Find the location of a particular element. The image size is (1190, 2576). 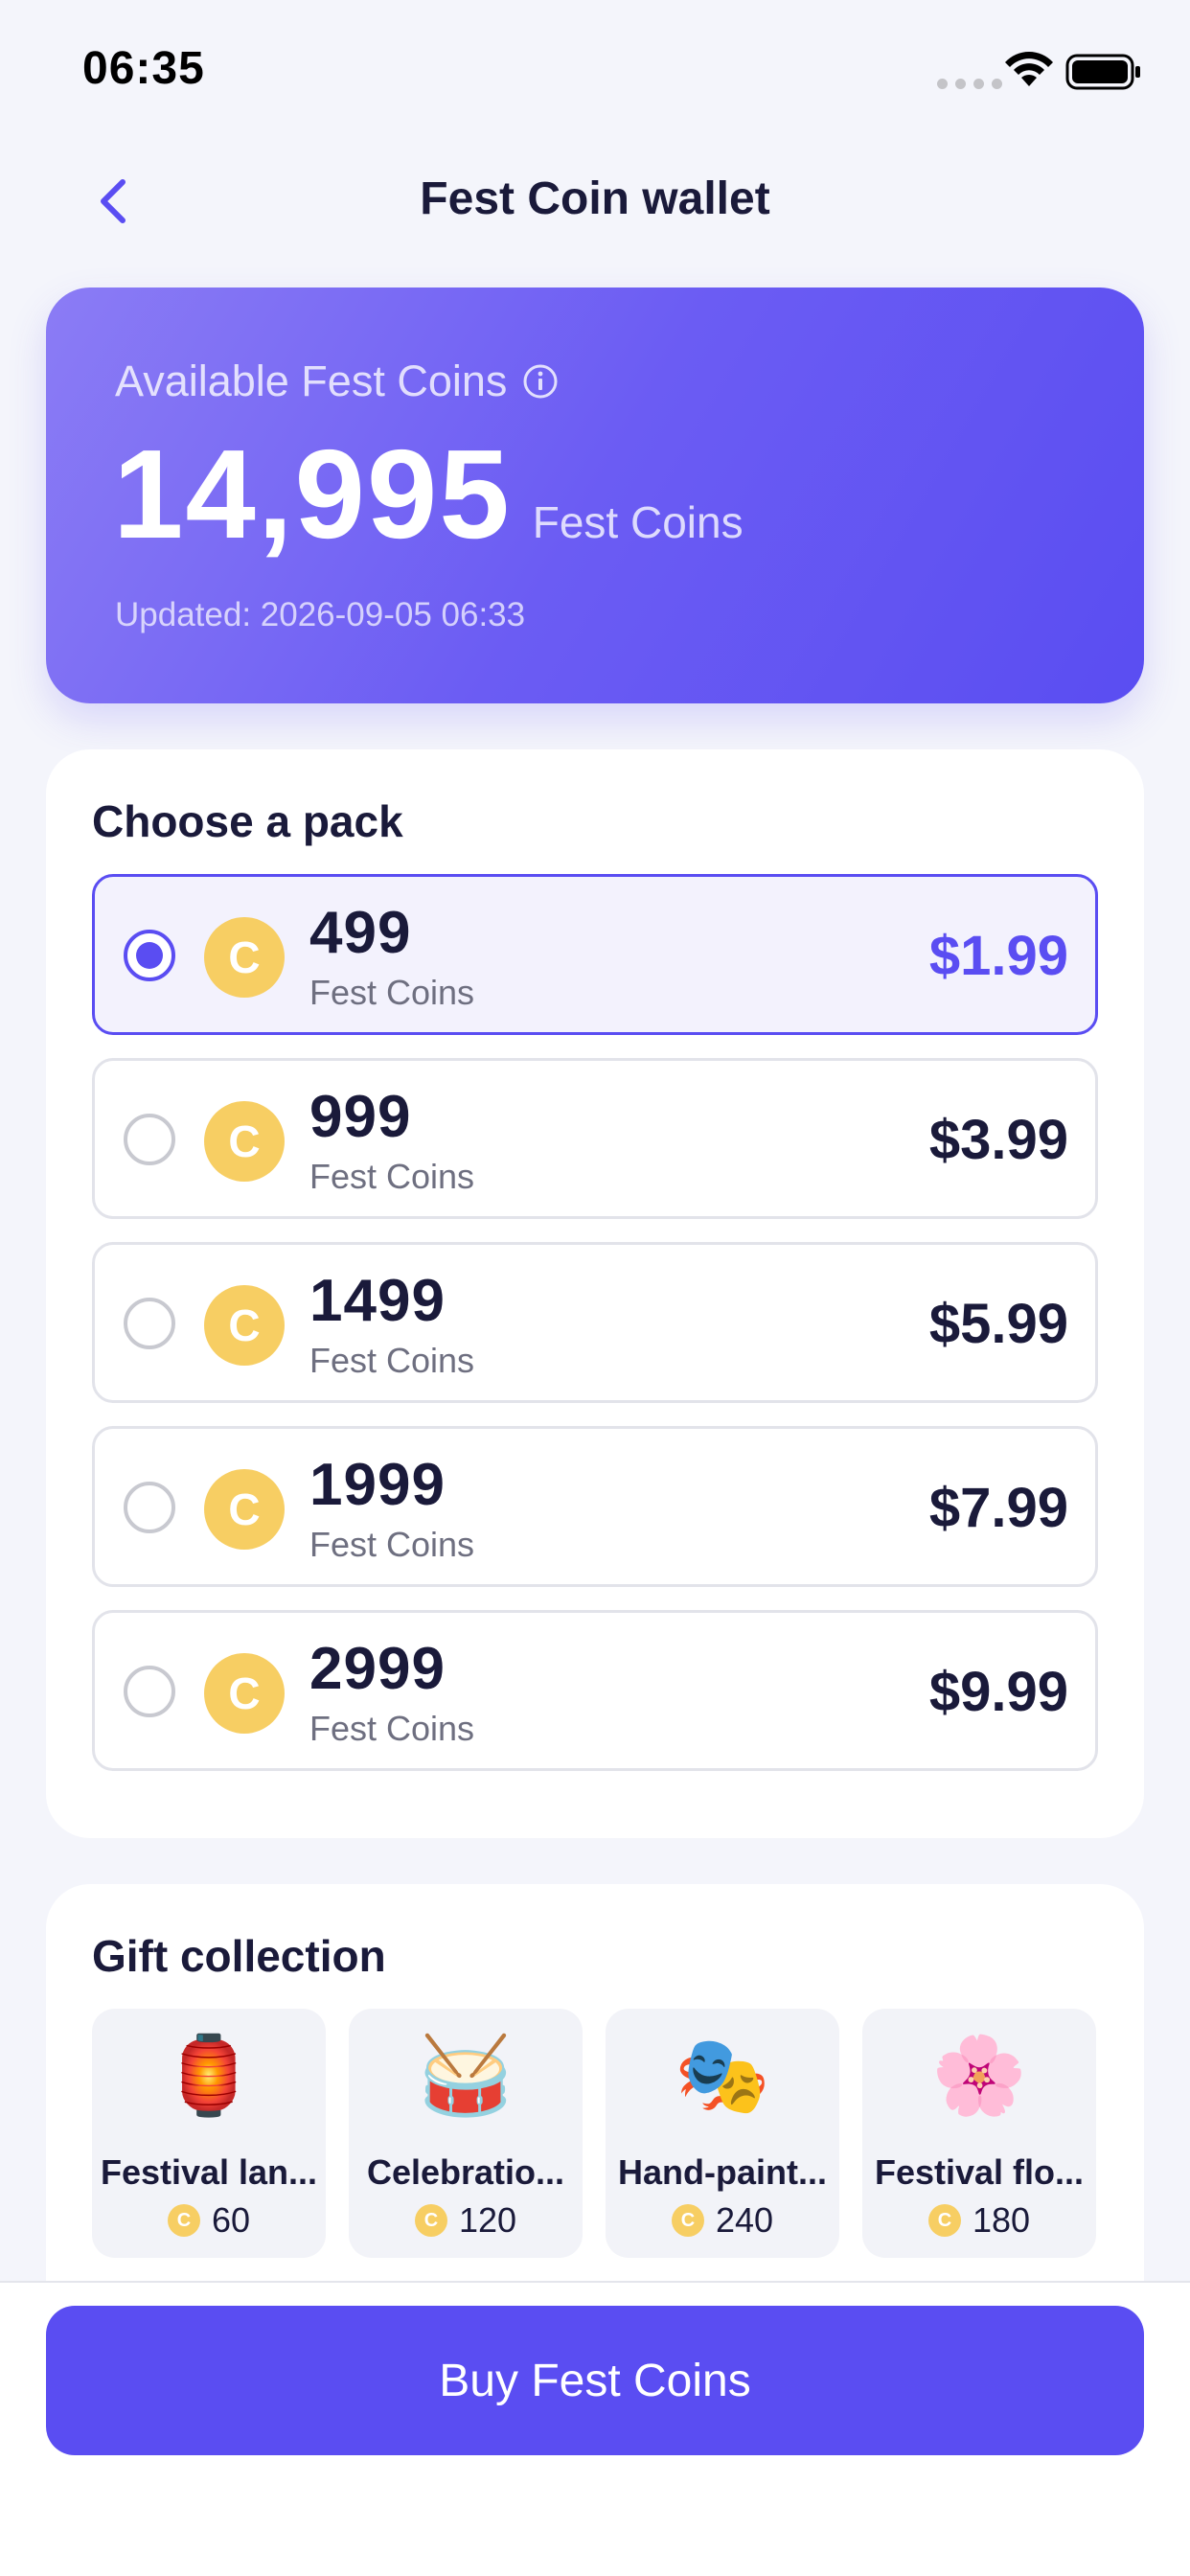

pack-amount: 1999 is located at coordinates (378, 1485).